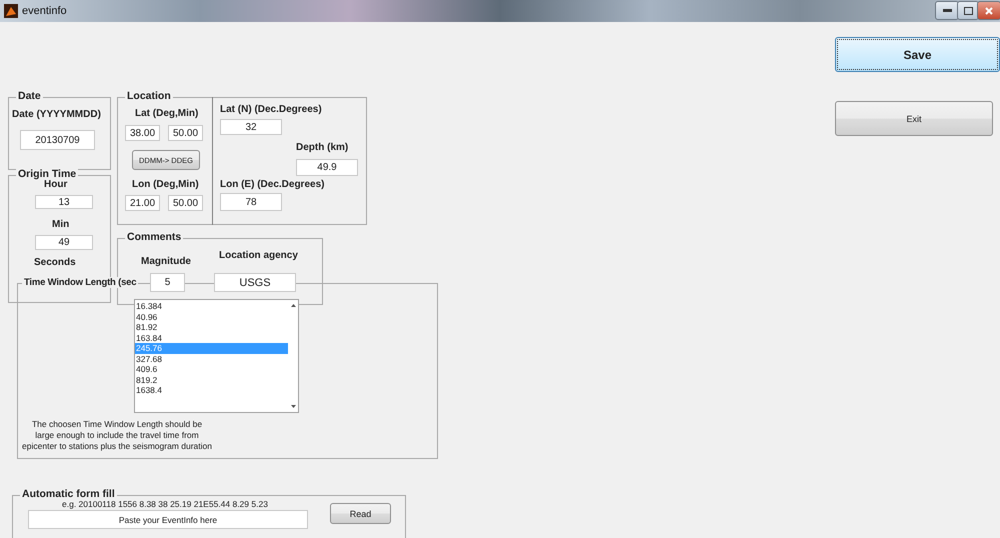  I want to click on lat-decimal-field: 32, so click(251, 127).